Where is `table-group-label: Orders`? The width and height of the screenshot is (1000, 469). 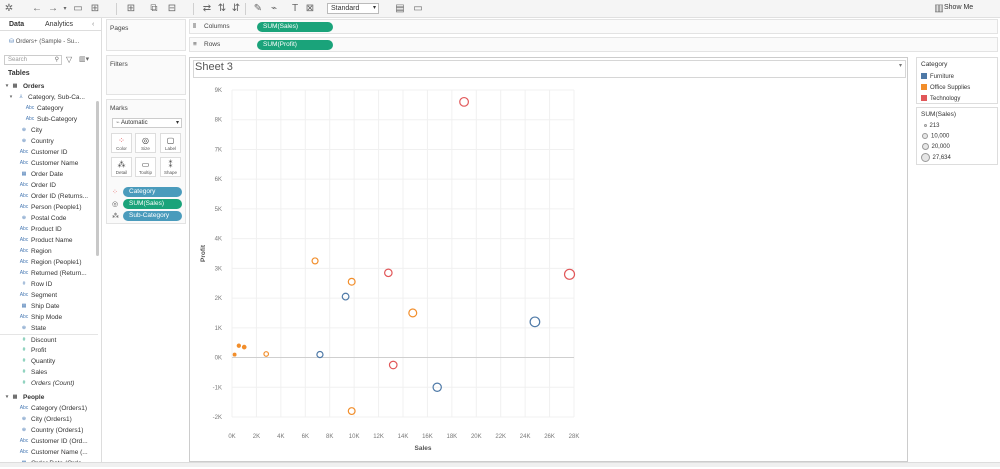 table-group-label: Orders is located at coordinates (34, 86).